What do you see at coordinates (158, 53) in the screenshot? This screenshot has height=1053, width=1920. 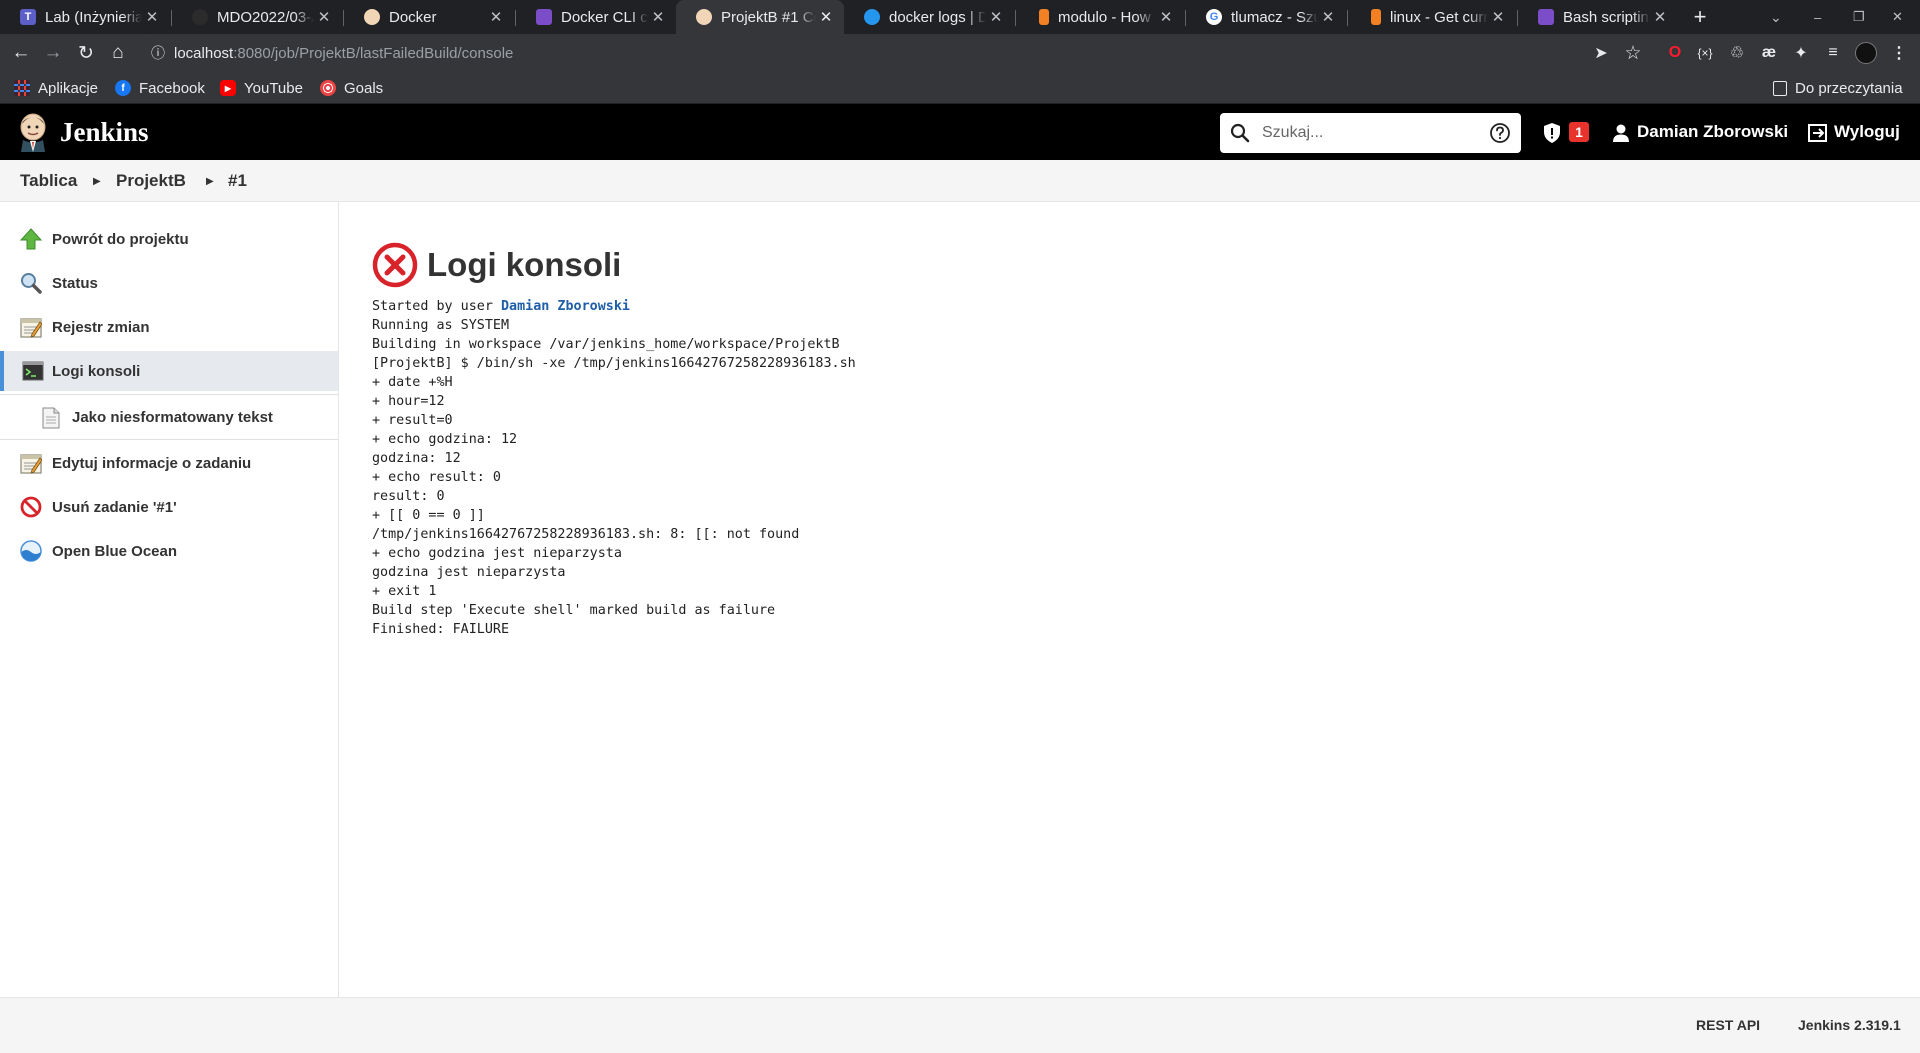 I see `site-info-icon: ⓘ` at bounding box center [158, 53].